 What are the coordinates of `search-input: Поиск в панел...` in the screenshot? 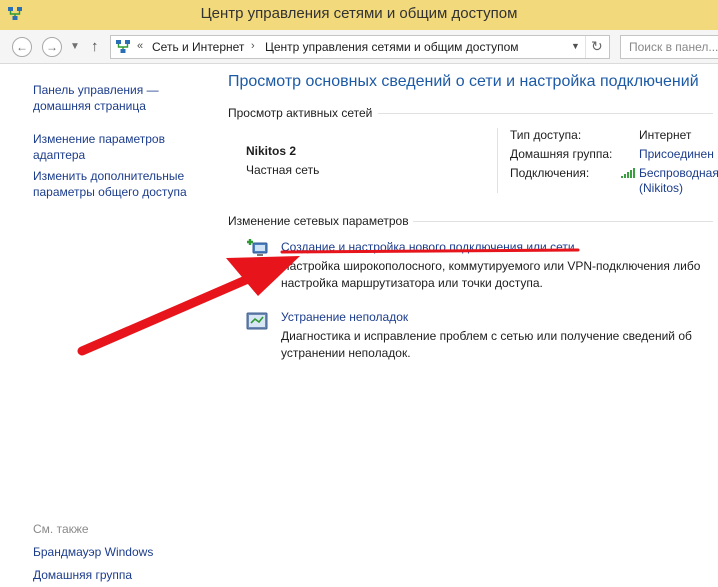 It's located at (669, 47).